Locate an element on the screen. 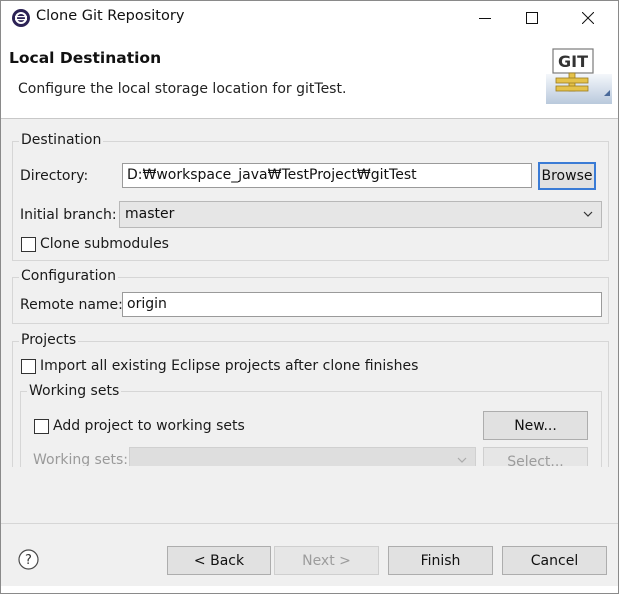 This screenshot has height=594, width=619. help-icon: ? is located at coordinates (28, 559).